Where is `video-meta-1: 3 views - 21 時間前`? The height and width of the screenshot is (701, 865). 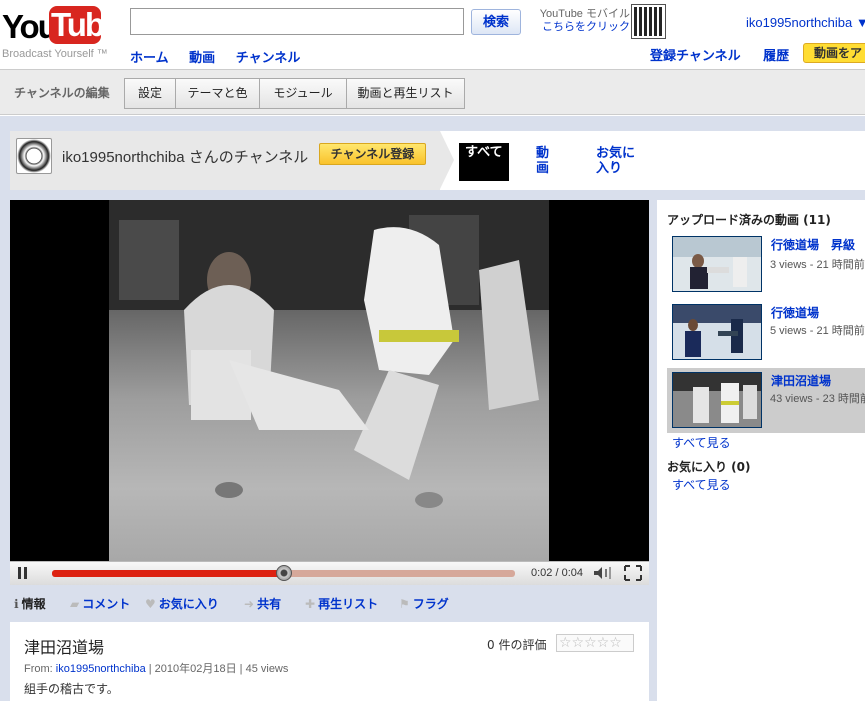 video-meta-1: 3 views - 21 時間前 is located at coordinates (817, 265).